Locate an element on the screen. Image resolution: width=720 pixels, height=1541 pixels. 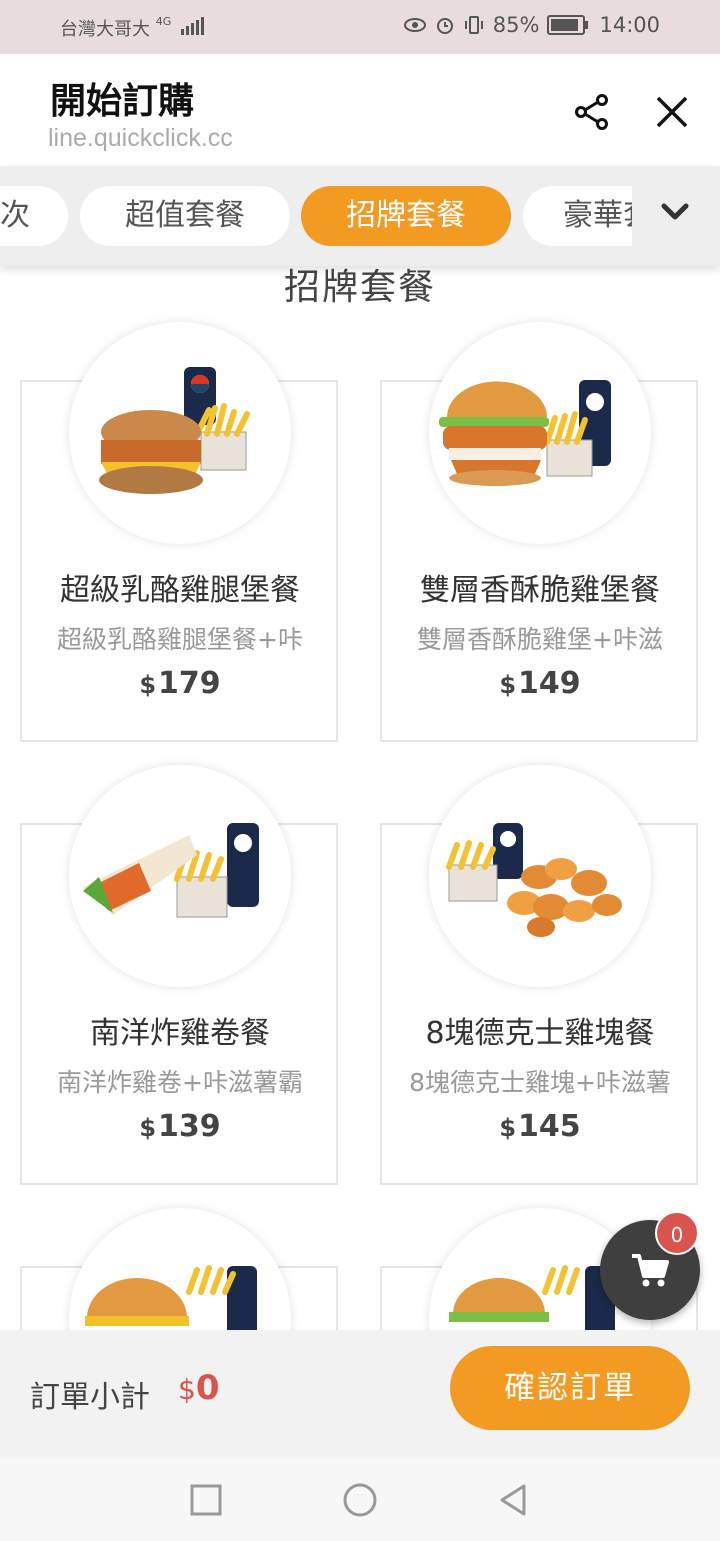
alarm-icon is located at coordinates (444, 26).